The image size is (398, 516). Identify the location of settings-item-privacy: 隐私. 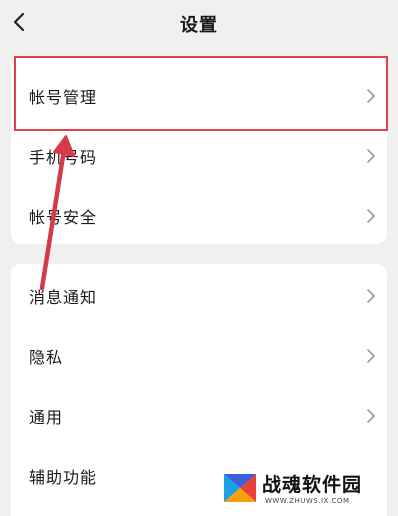
(199, 356).